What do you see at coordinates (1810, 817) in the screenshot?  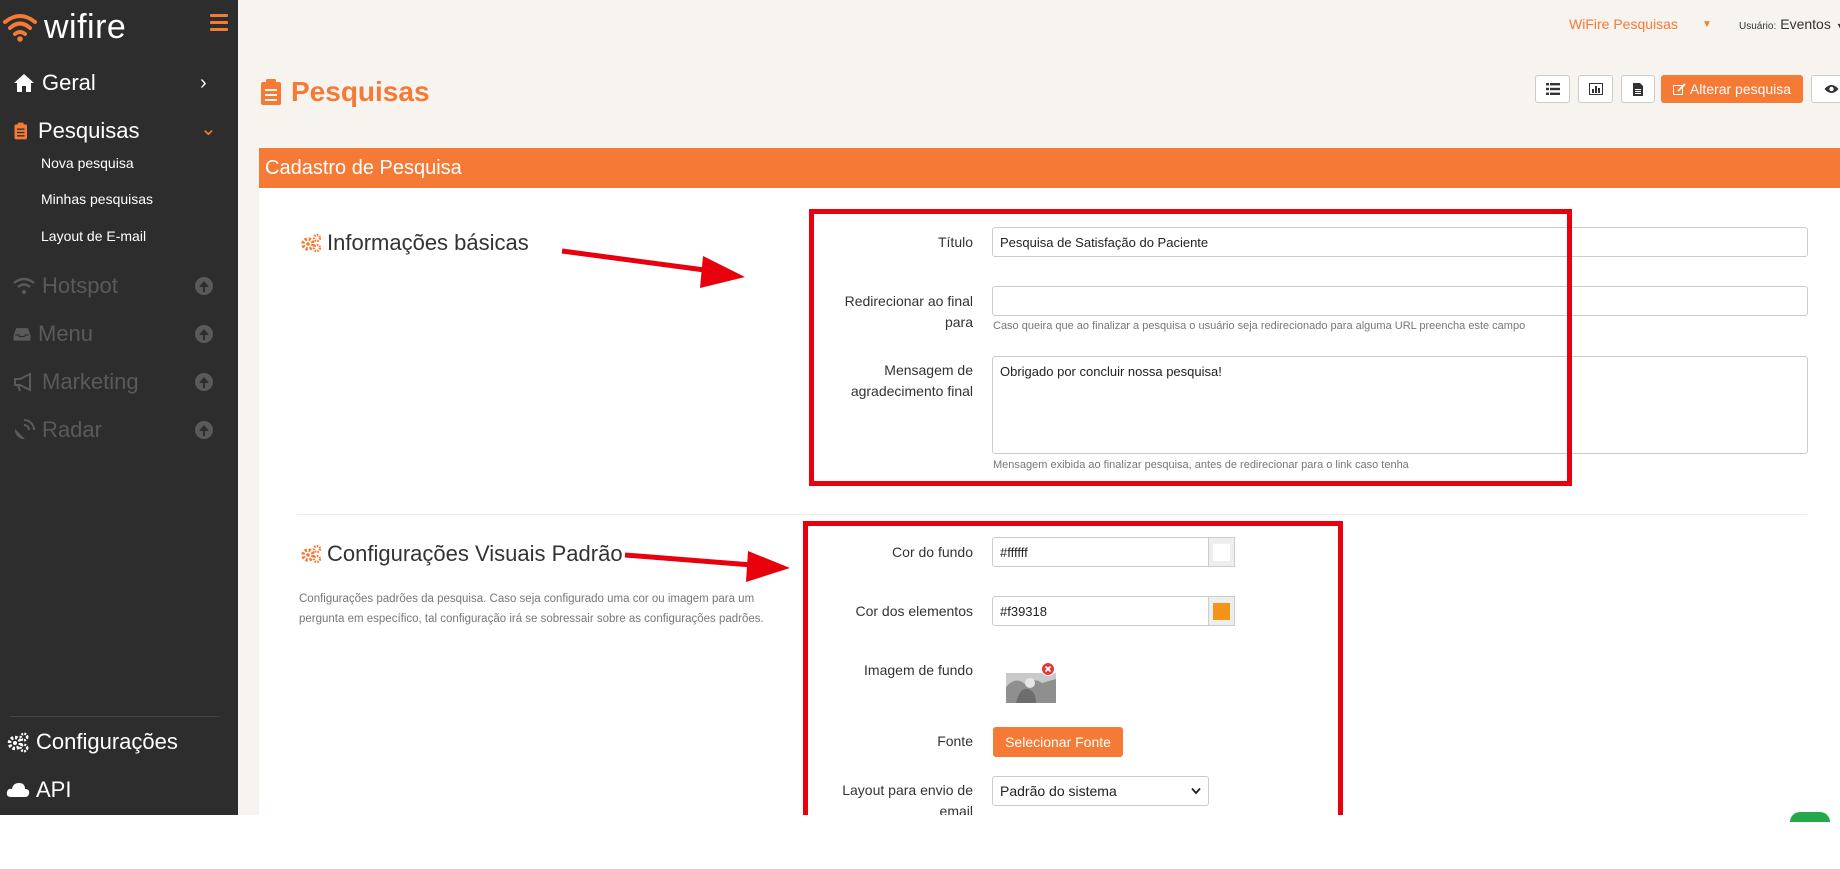 I see `chat-widget-button` at bounding box center [1810, 817].